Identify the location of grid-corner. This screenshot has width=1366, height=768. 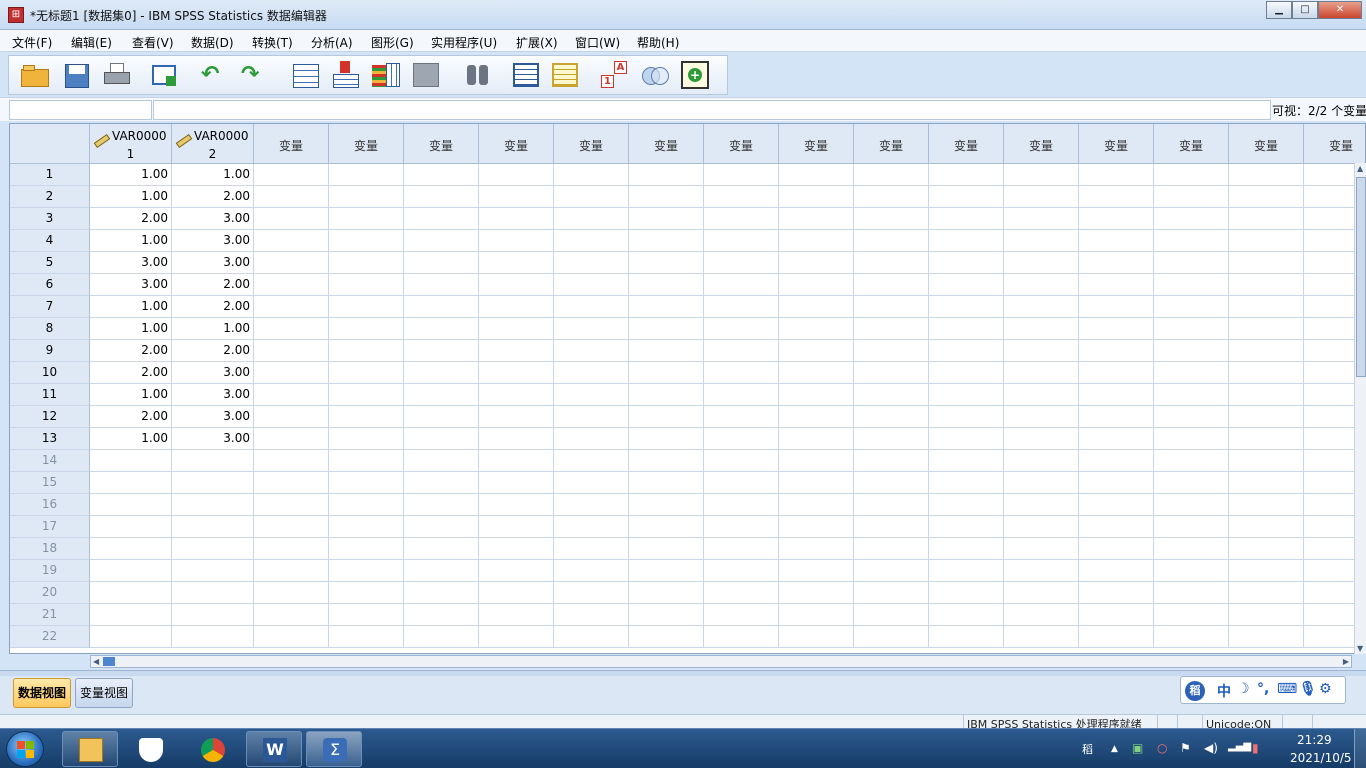
(50, 144).